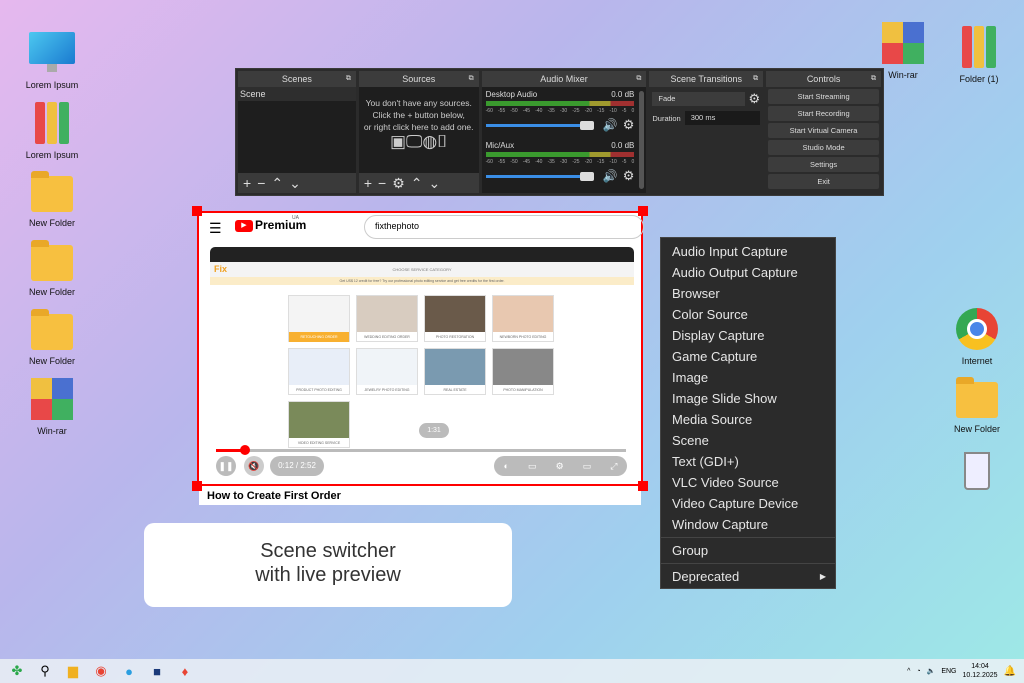 The width and height of the screenshot is (1024, 683). What do you see at coordinates (748, 314) in the screenshot?
I see `menu-item: Color Source` at bounding box center [748, 314].